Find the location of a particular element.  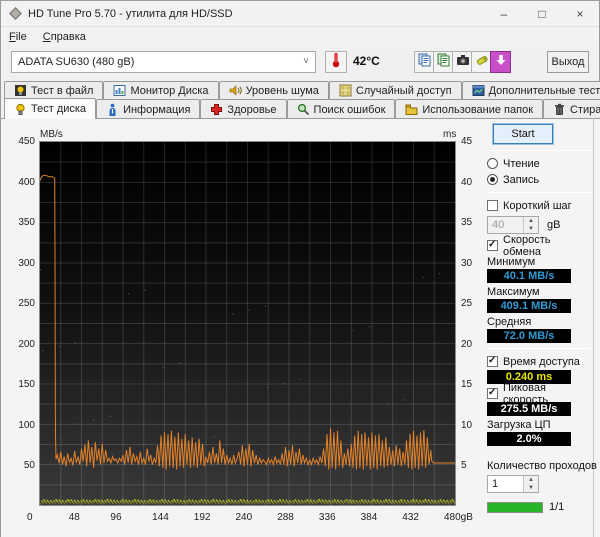

y-left-tick: 150 is located at coordinates (26, 385).